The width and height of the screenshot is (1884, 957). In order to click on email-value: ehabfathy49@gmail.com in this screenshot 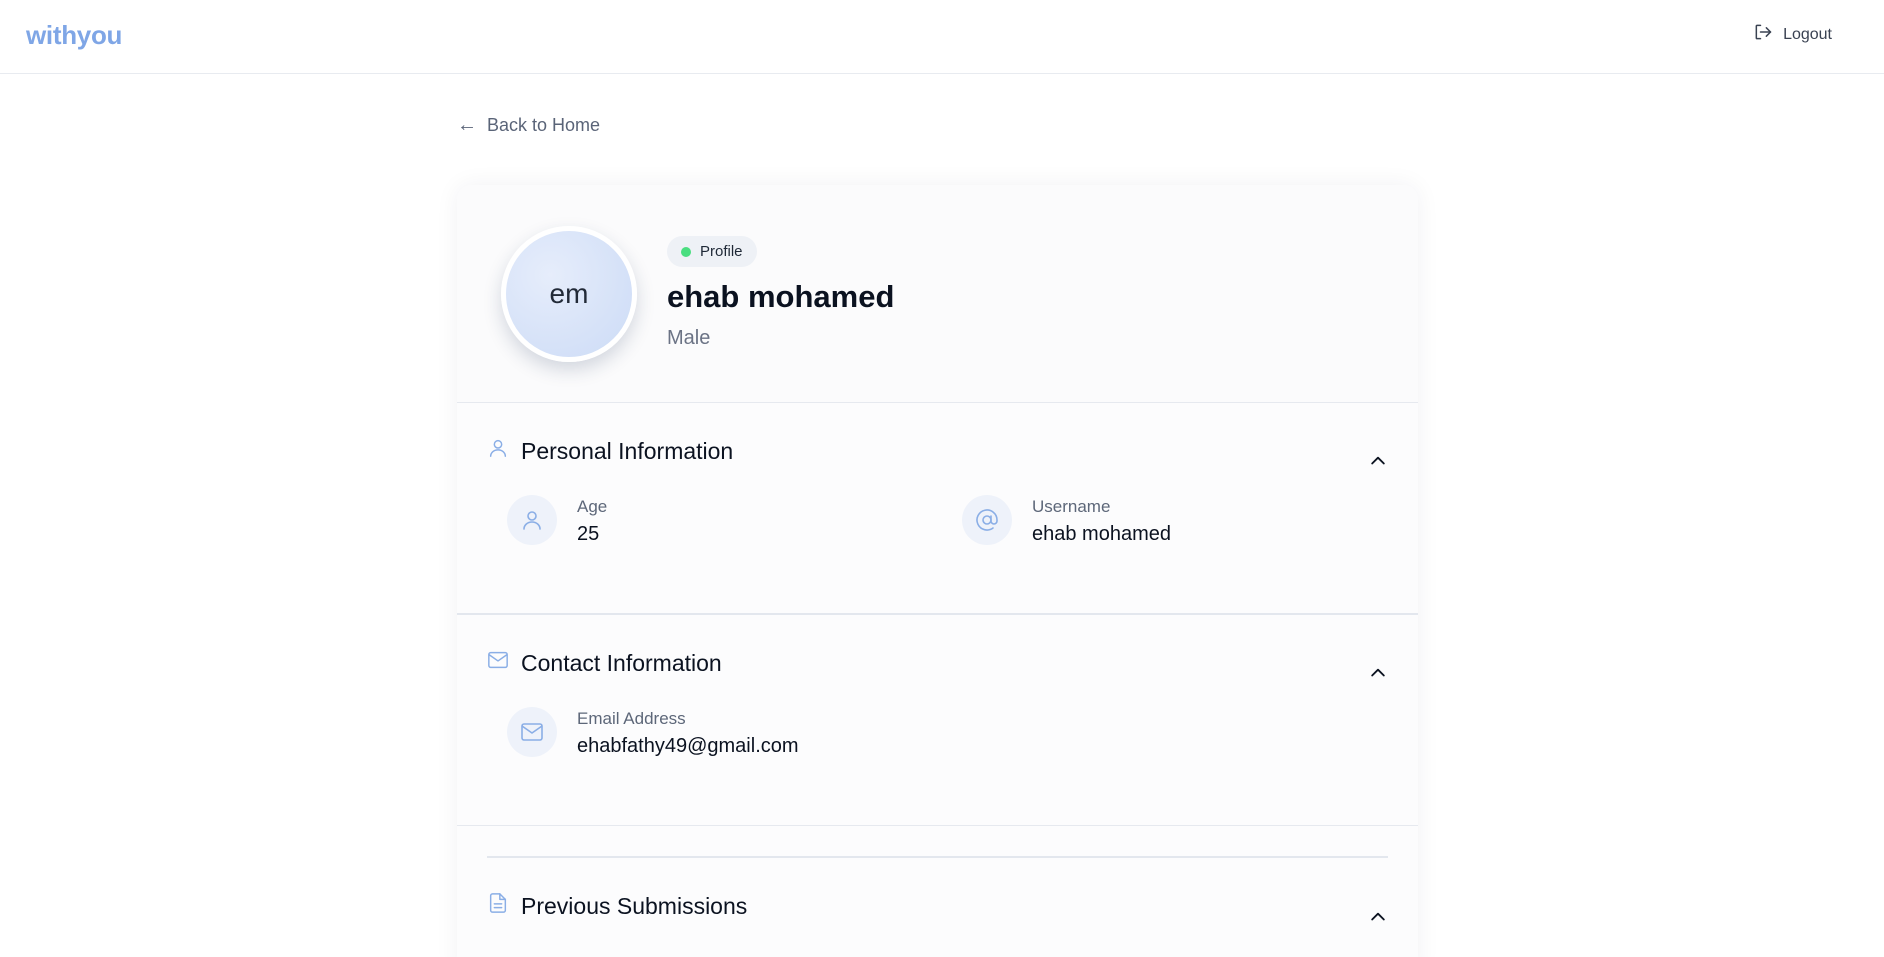, I will do `click(688, 746)`.